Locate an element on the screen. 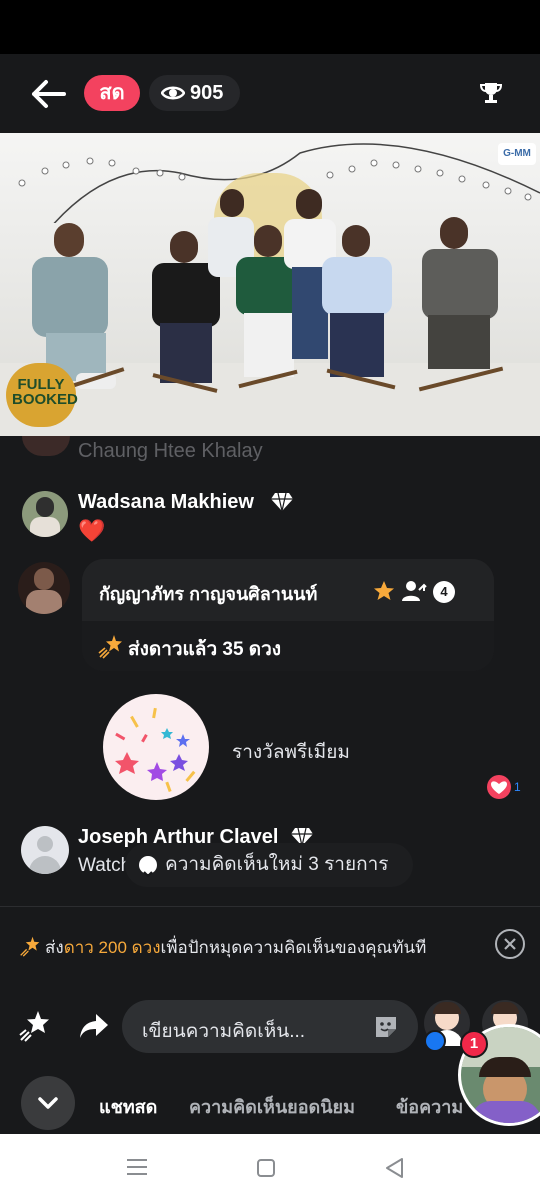 This screenshot has width=540, height=1200. comment-author: Chaung Htee Khalay is located at coordinates (170, 451).